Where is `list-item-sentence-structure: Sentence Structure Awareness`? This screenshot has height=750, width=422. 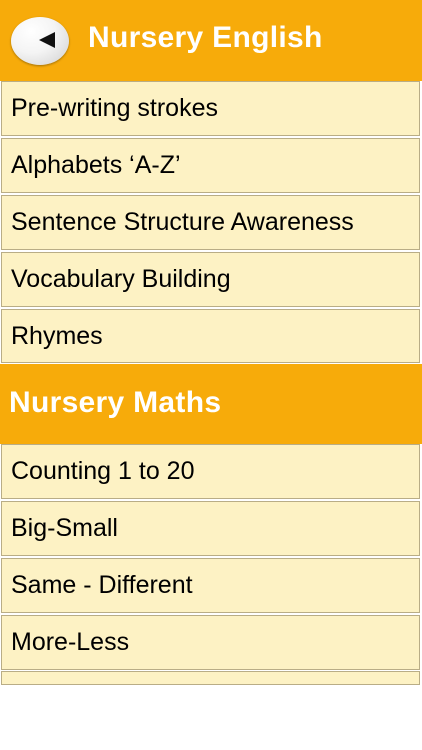 list-item-sentence-structure: Sentence Structure Awareness is located at coordinates (210, 222).